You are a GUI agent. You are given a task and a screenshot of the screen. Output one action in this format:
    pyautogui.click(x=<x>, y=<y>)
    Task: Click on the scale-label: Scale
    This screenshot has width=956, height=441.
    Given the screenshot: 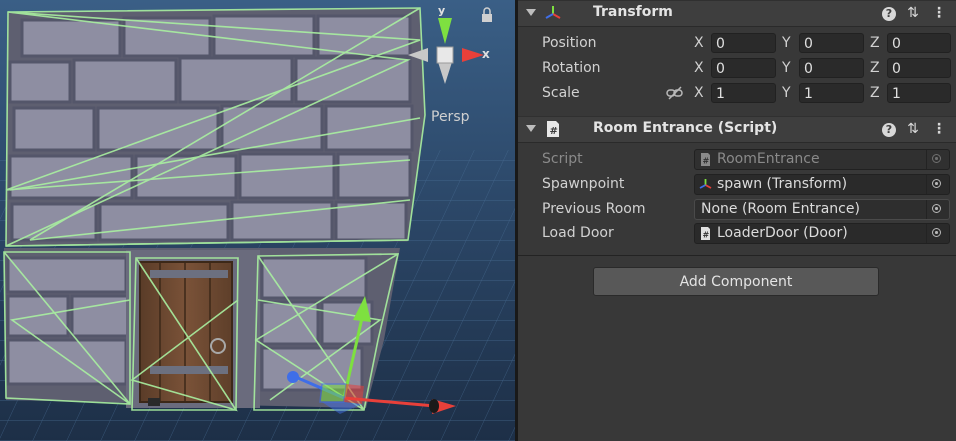 What is the action you would take?
    pyautogui.click(x=561, y=93)
    